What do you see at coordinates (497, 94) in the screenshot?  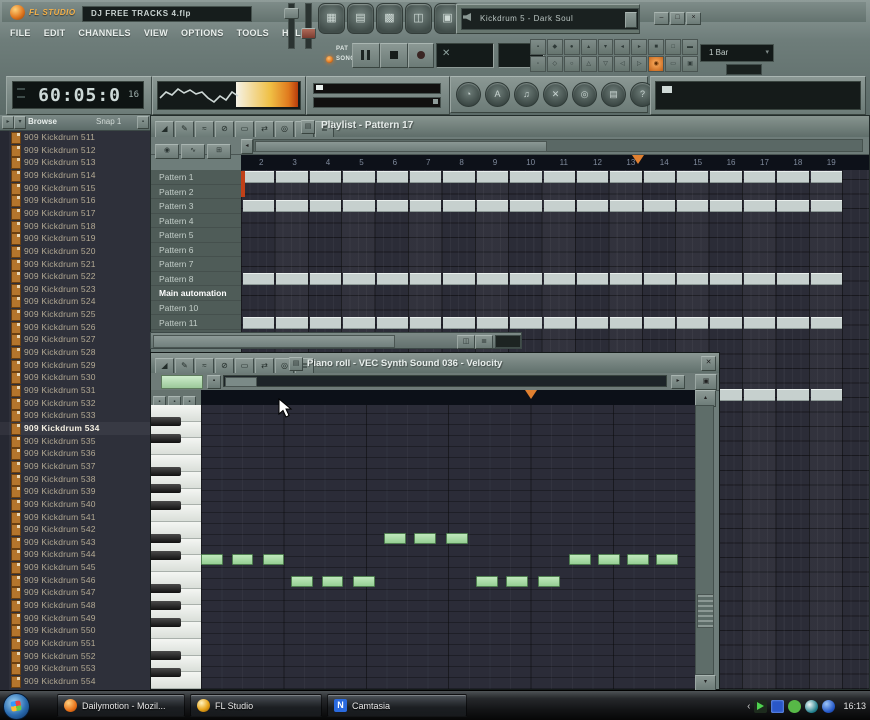 I see `round-tool-button-2: A` at bounding box center [497, 94].